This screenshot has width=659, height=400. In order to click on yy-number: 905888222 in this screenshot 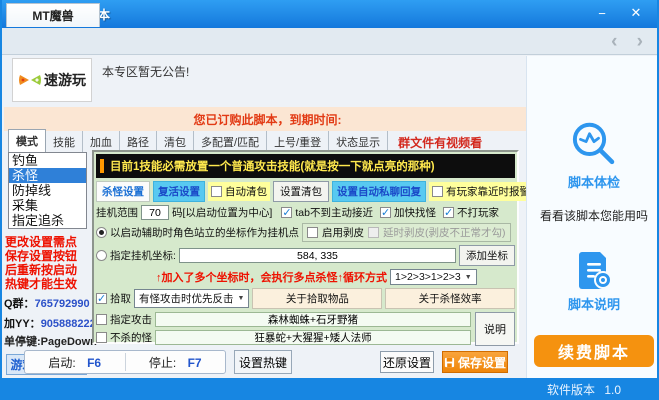, I will do `click(68, 324)`.